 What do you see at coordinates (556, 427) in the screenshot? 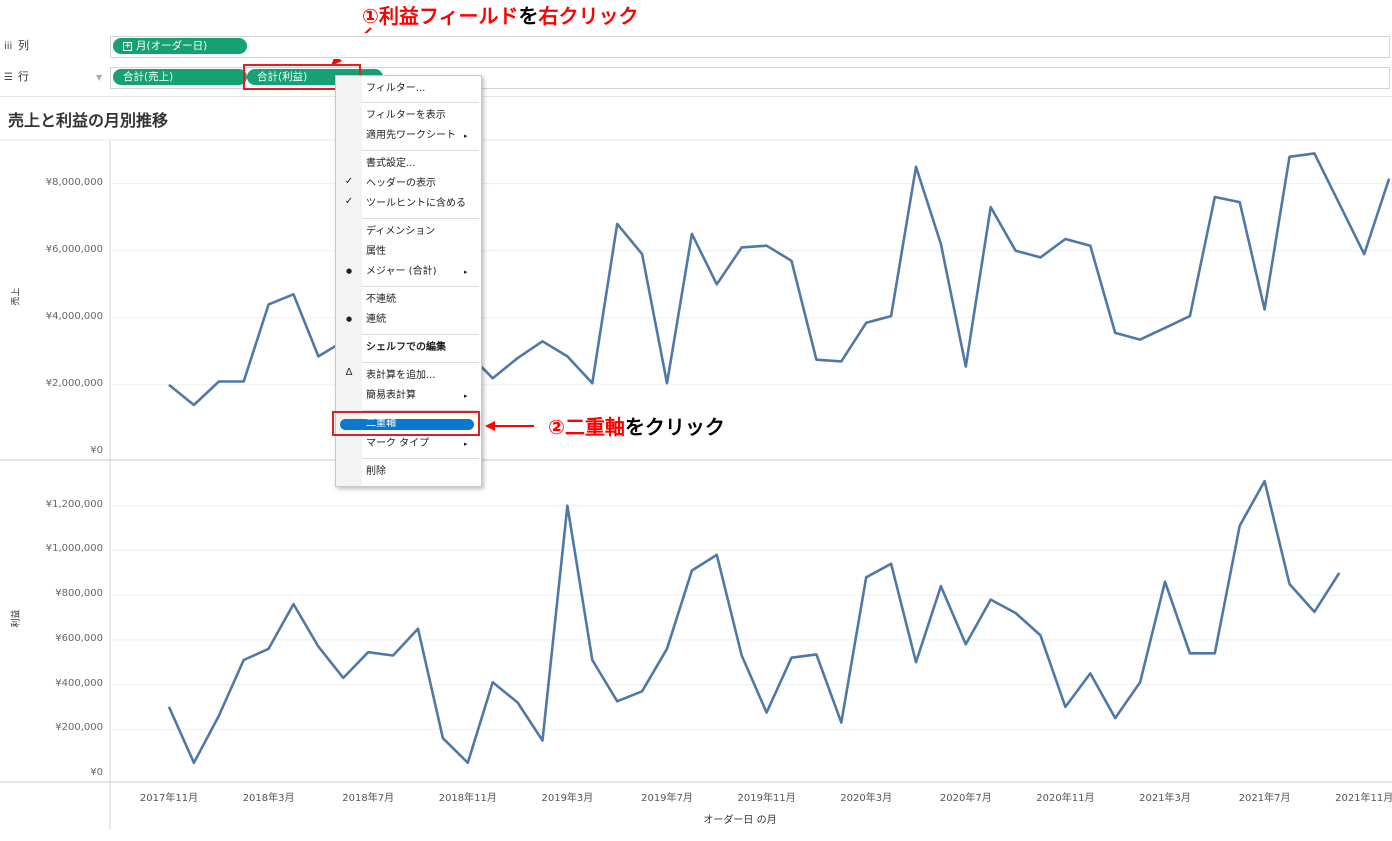
I see `annotation-step2-num: ②` at bounding box center [556, 427].